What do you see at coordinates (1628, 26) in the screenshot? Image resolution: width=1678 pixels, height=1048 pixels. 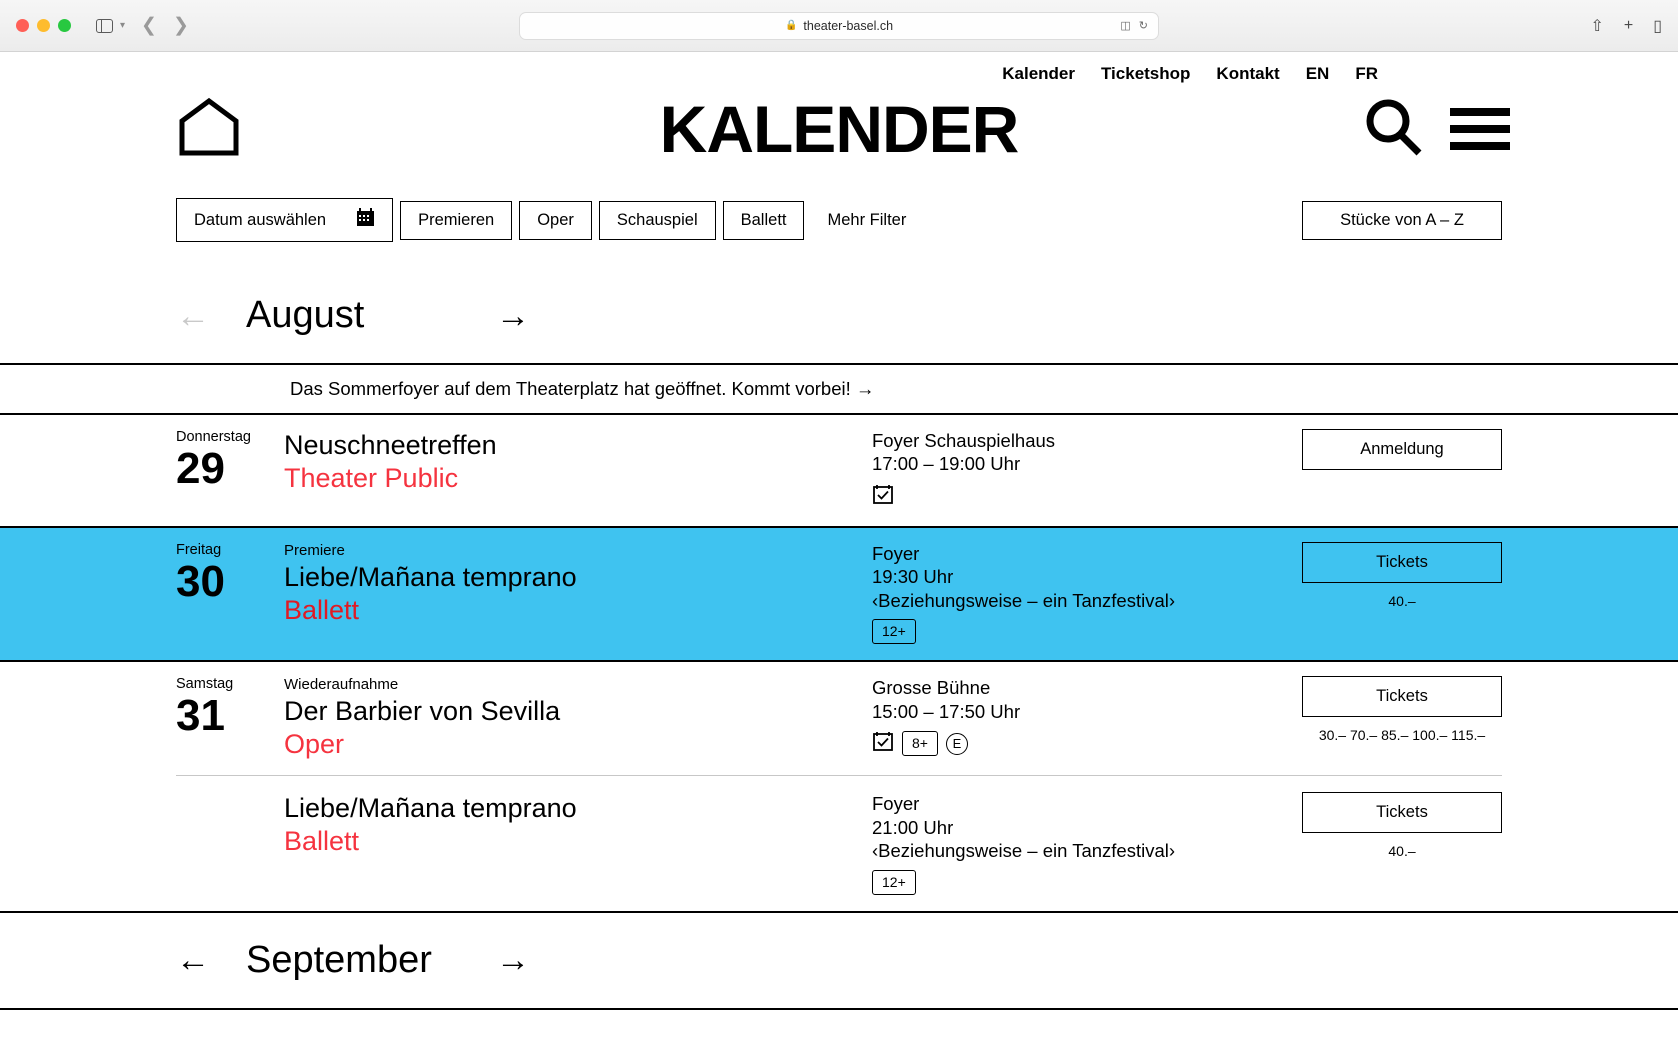 I see `new-tab-icon: +` at bounding box center [1628, 26].